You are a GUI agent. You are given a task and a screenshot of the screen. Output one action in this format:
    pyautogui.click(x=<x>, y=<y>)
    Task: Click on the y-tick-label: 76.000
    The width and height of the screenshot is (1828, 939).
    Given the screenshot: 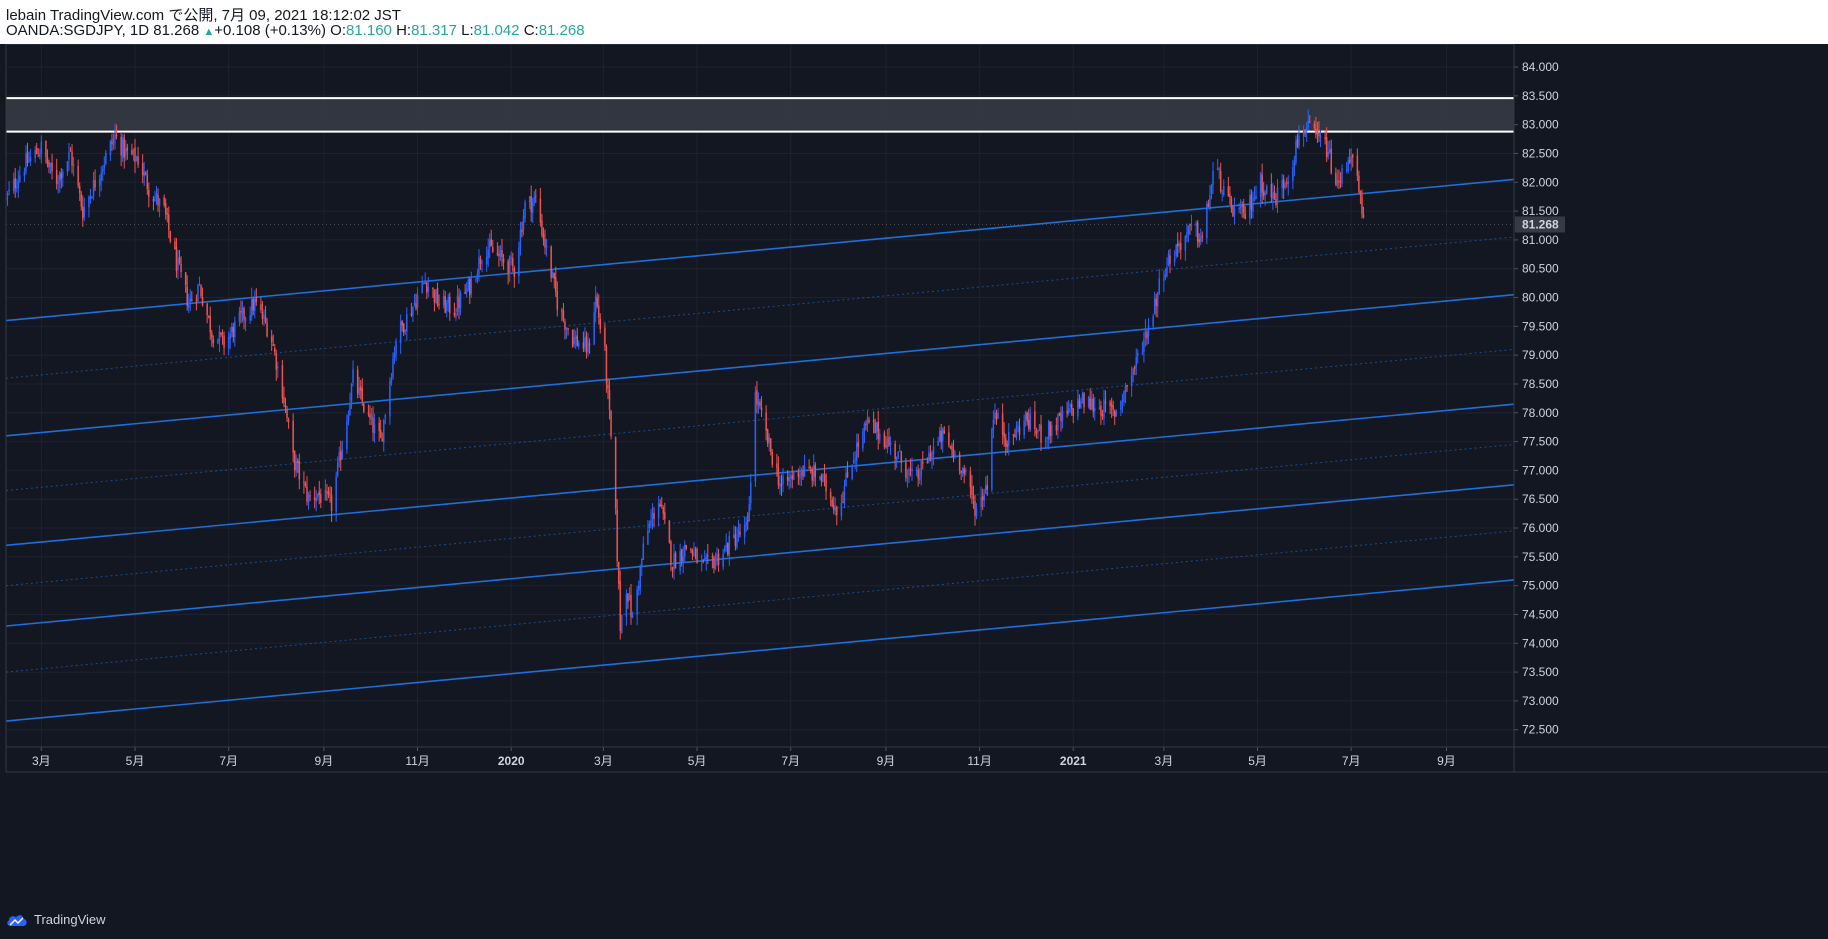 What is the action you would take?
    pyautogui.click(x=1540, y=528)
    